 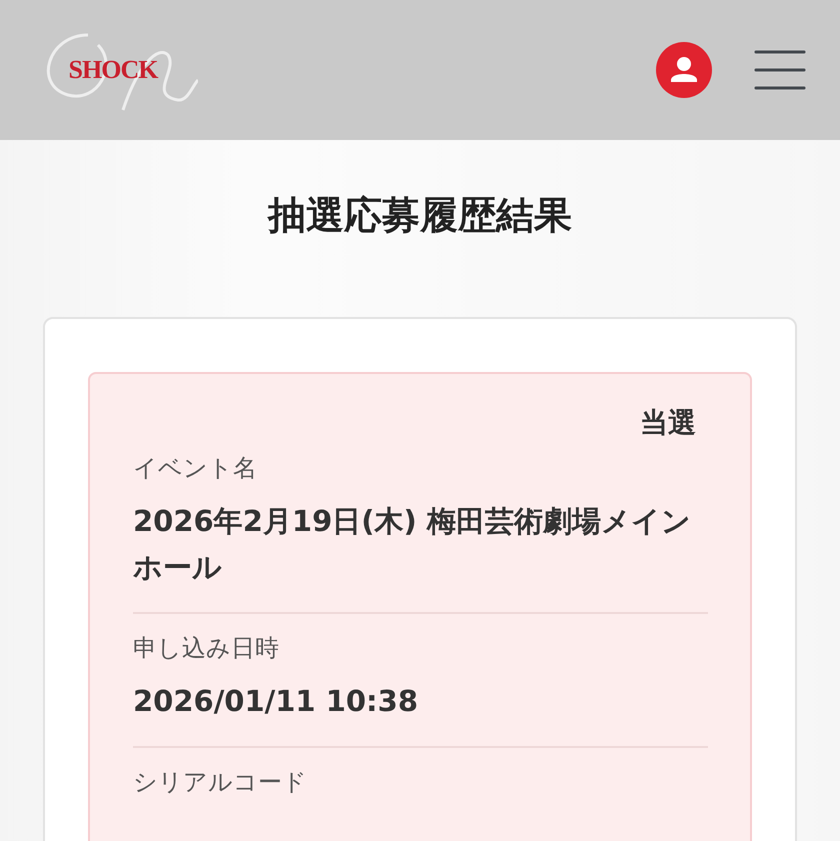 I want to click on field-value: 2026年2月19日(木) 梅田芸術劇場メインホール, so click(x=412, y=544).